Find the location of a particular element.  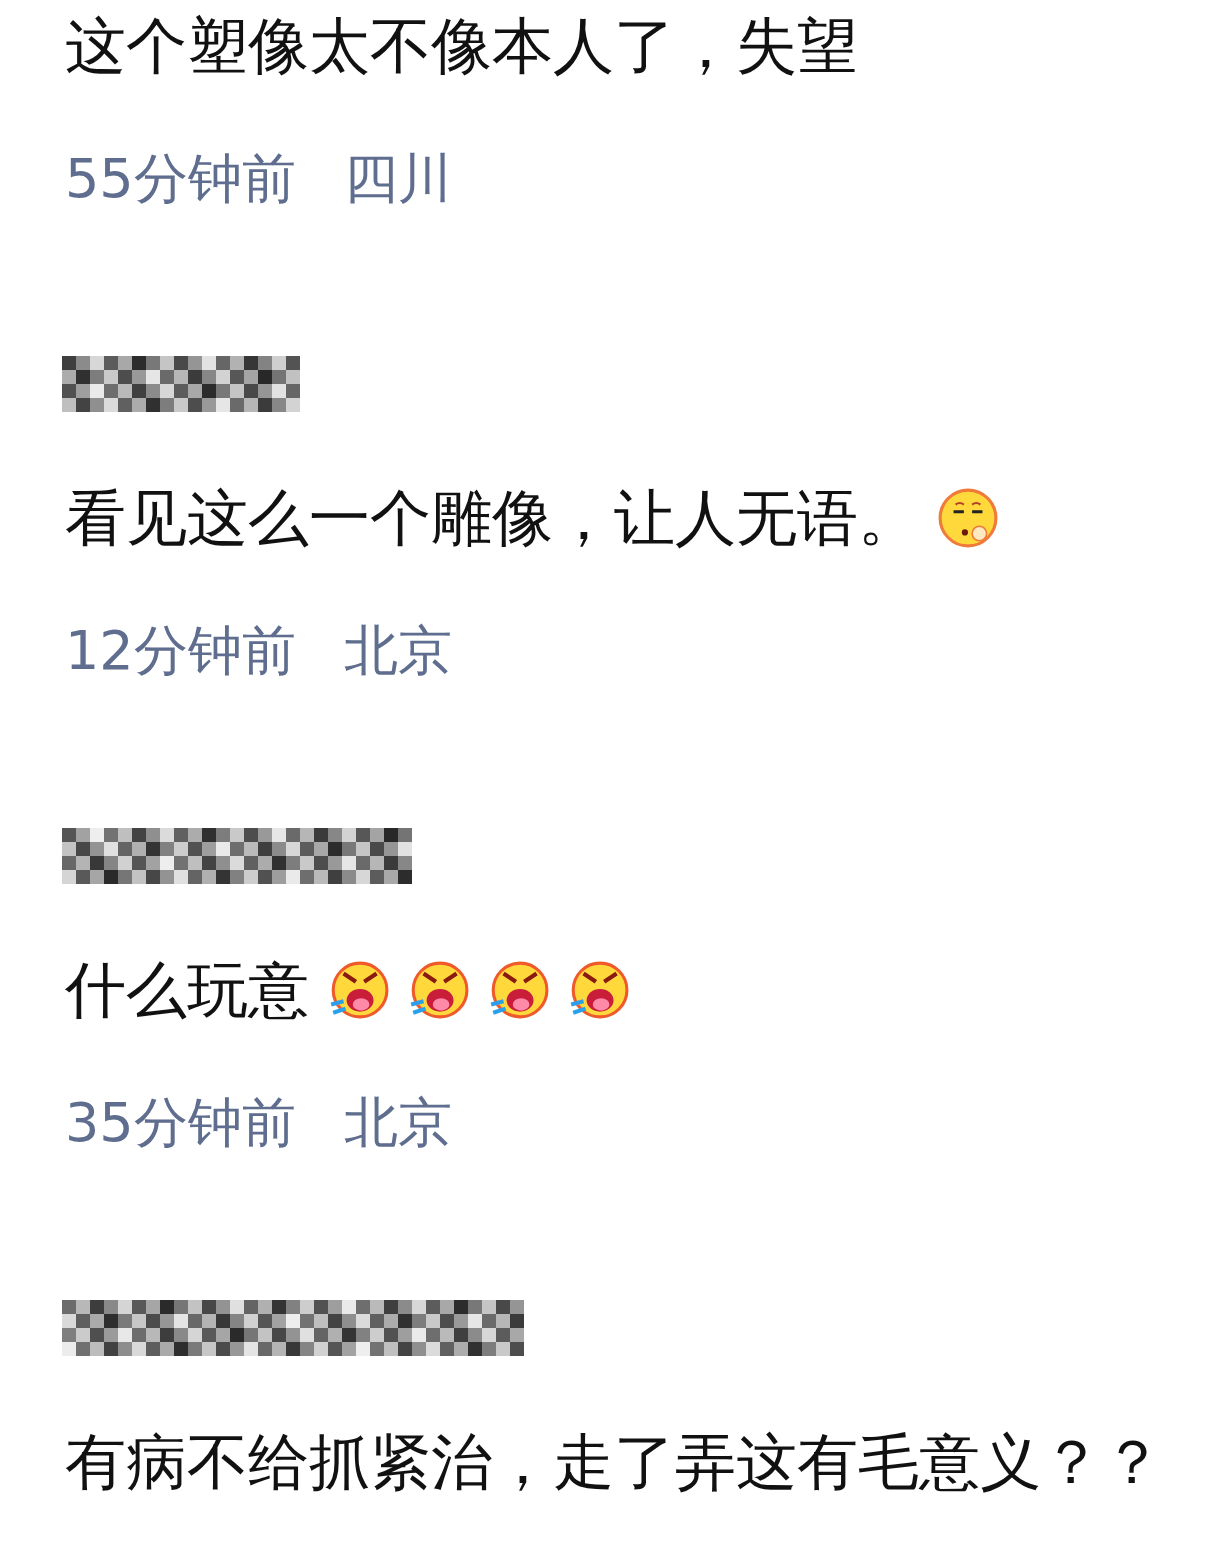

comment-time: 35分钟前 is located at coordinates (180, 1123).